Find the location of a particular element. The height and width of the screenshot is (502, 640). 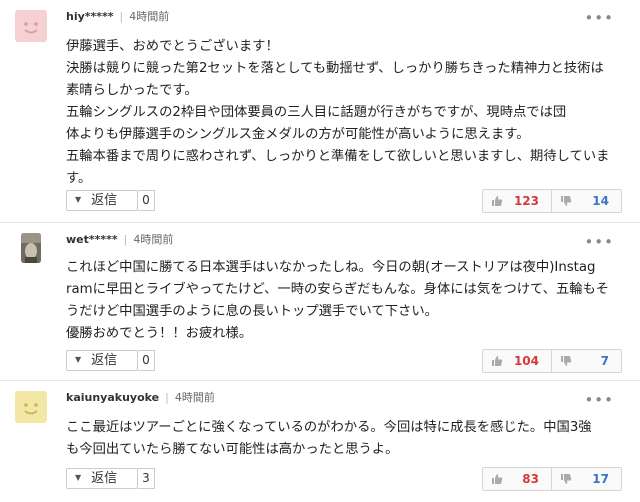

good-button: 104 is located at coordinates (517, 361).